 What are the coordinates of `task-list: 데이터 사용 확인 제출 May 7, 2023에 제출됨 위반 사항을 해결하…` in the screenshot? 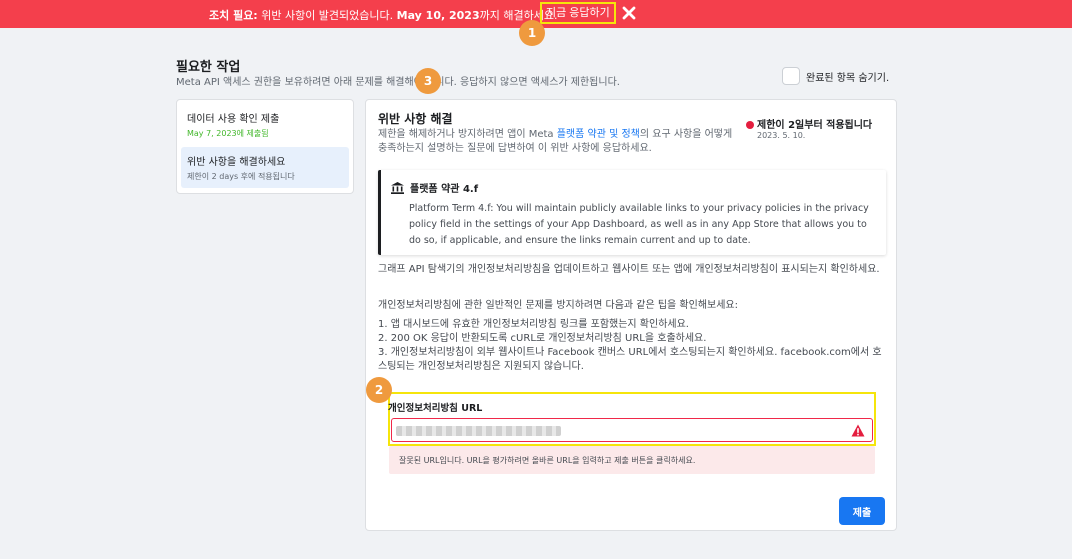 It's located at (265, 146).